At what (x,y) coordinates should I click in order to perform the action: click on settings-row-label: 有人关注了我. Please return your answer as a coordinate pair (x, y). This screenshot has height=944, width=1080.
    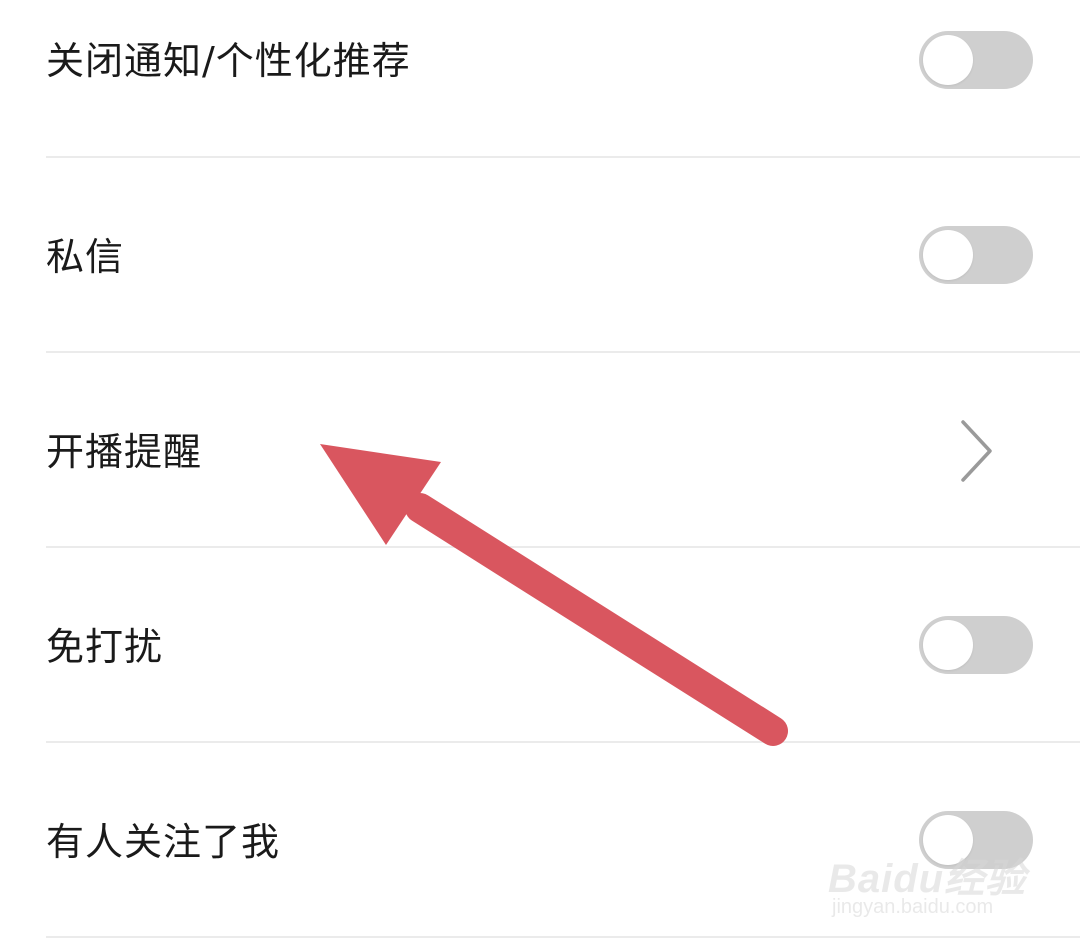
    Looking at the image, I should click on (163, 842).